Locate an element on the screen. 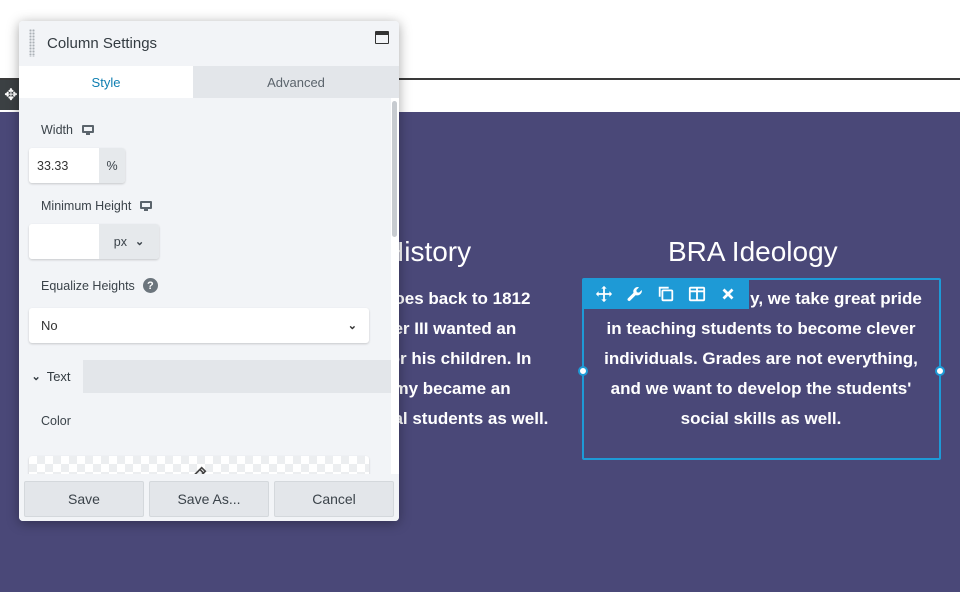  panel-footer: Save Save As... Cancel is located at coordinates (209, 497).